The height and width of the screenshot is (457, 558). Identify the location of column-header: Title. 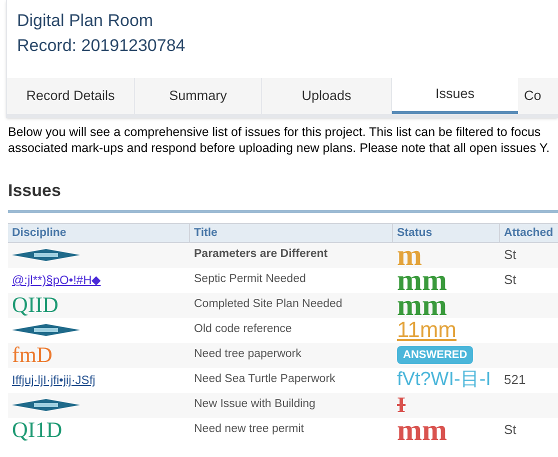
(291, 233).